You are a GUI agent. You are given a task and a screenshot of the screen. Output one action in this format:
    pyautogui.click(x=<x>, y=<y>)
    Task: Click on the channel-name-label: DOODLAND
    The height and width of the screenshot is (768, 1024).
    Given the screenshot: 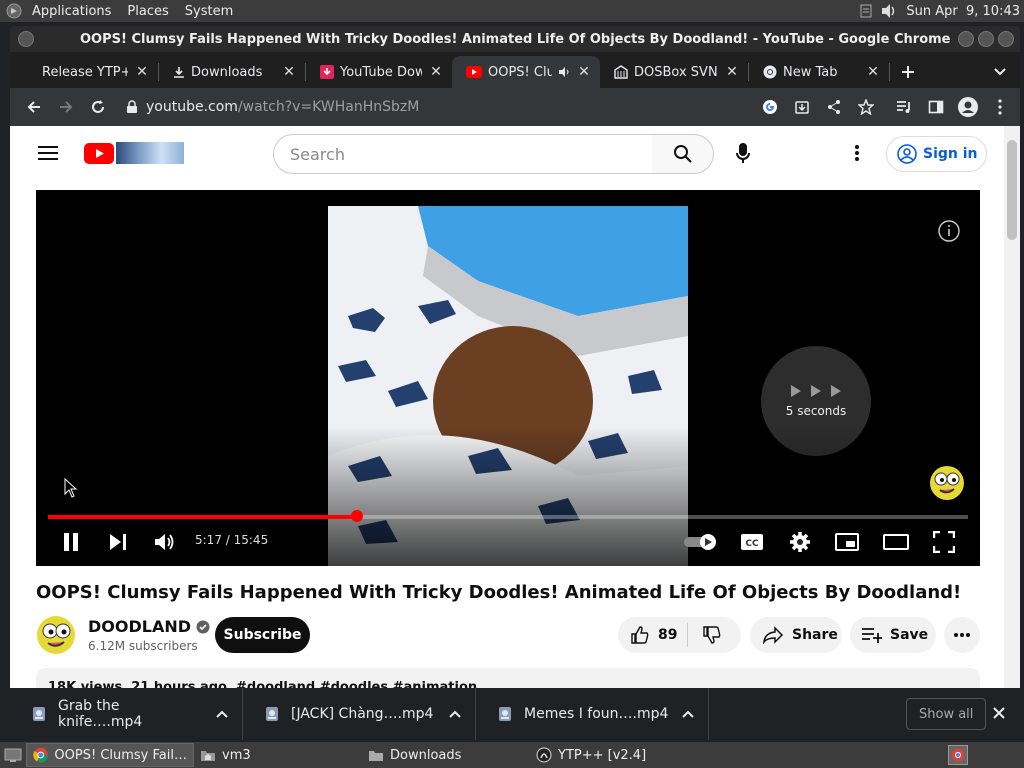 What is the action you would take?
    pyautogui.click(x=140, y=626)
    